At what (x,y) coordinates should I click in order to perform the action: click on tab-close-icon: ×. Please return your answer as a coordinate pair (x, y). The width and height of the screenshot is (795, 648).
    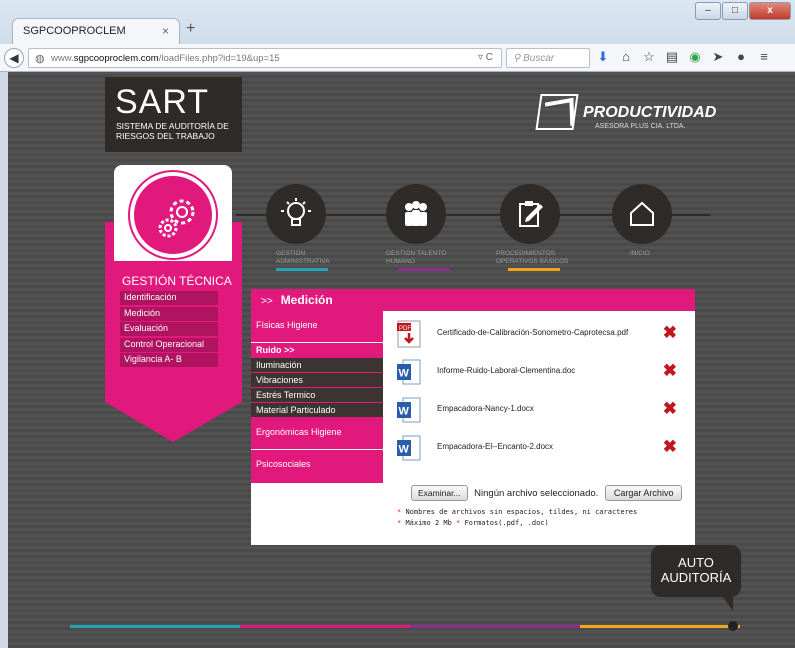
    Looking at the image, I should click on (165, 31).